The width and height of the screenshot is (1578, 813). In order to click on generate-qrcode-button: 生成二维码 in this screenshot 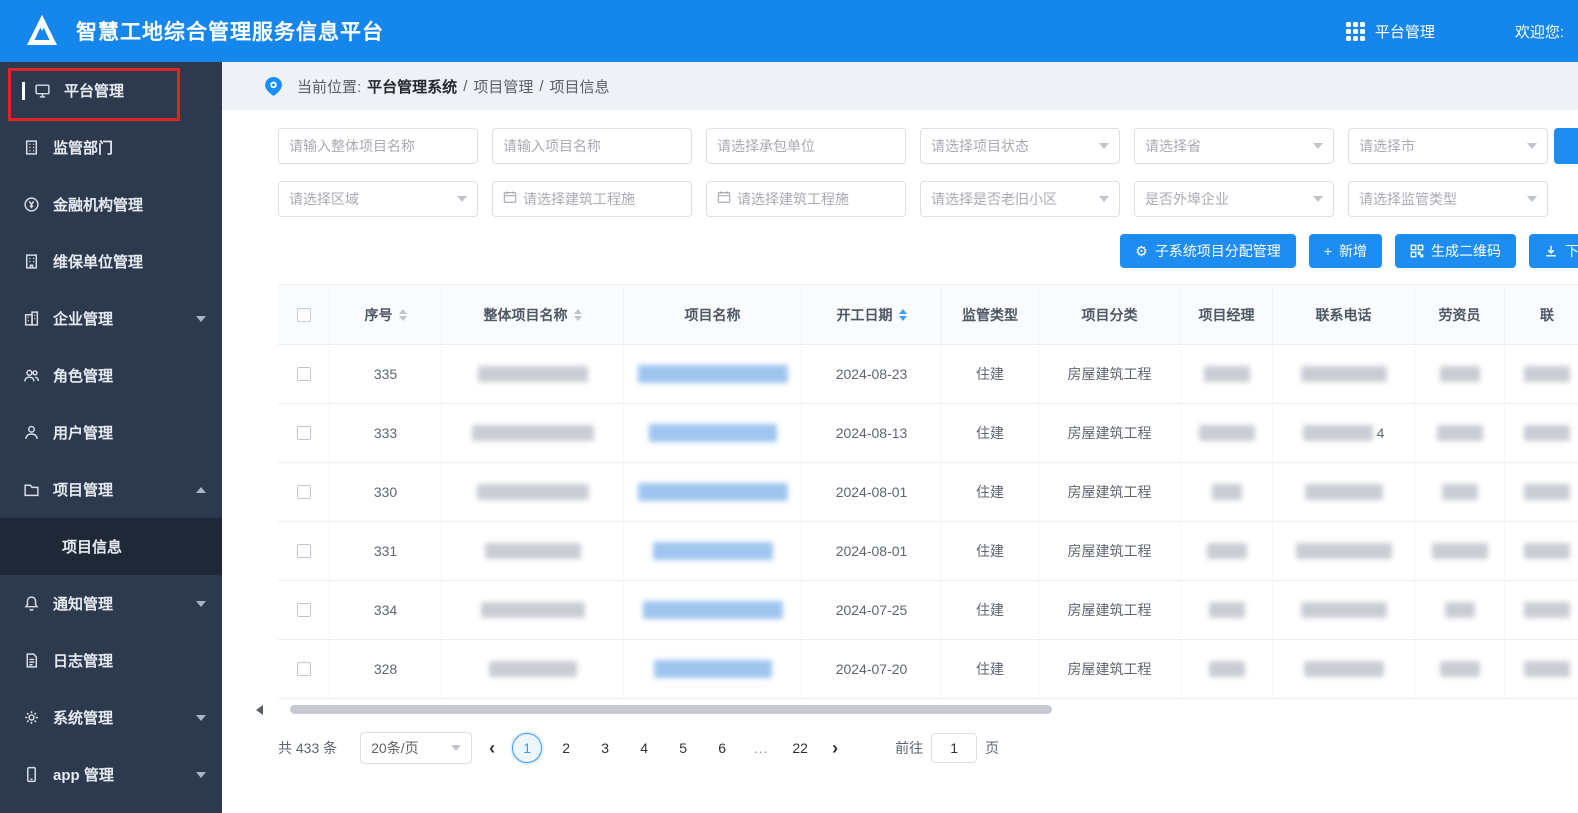, I will do `click(1455, 251)`.